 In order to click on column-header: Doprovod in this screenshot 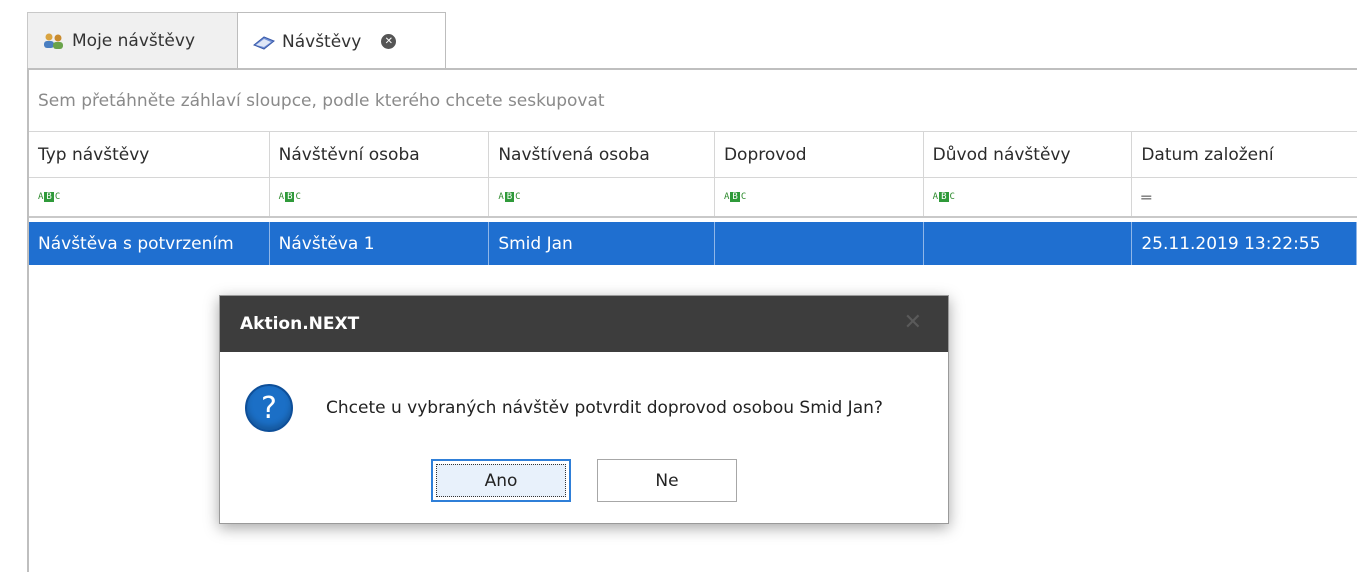, I will do `click(819, 154)`.